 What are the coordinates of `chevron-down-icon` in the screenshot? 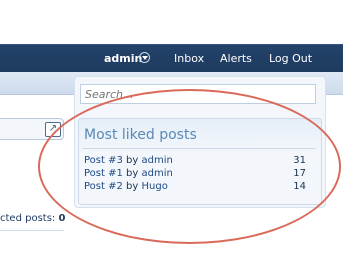 It's located at (144, 57).